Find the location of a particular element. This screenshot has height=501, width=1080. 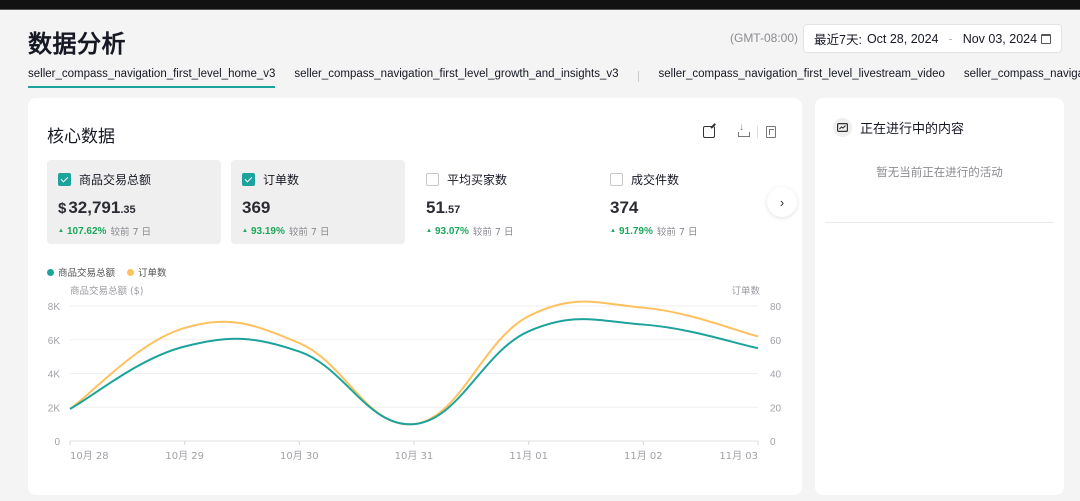

legend-label: 商品交易总额 is located at coordinates (87, 273).